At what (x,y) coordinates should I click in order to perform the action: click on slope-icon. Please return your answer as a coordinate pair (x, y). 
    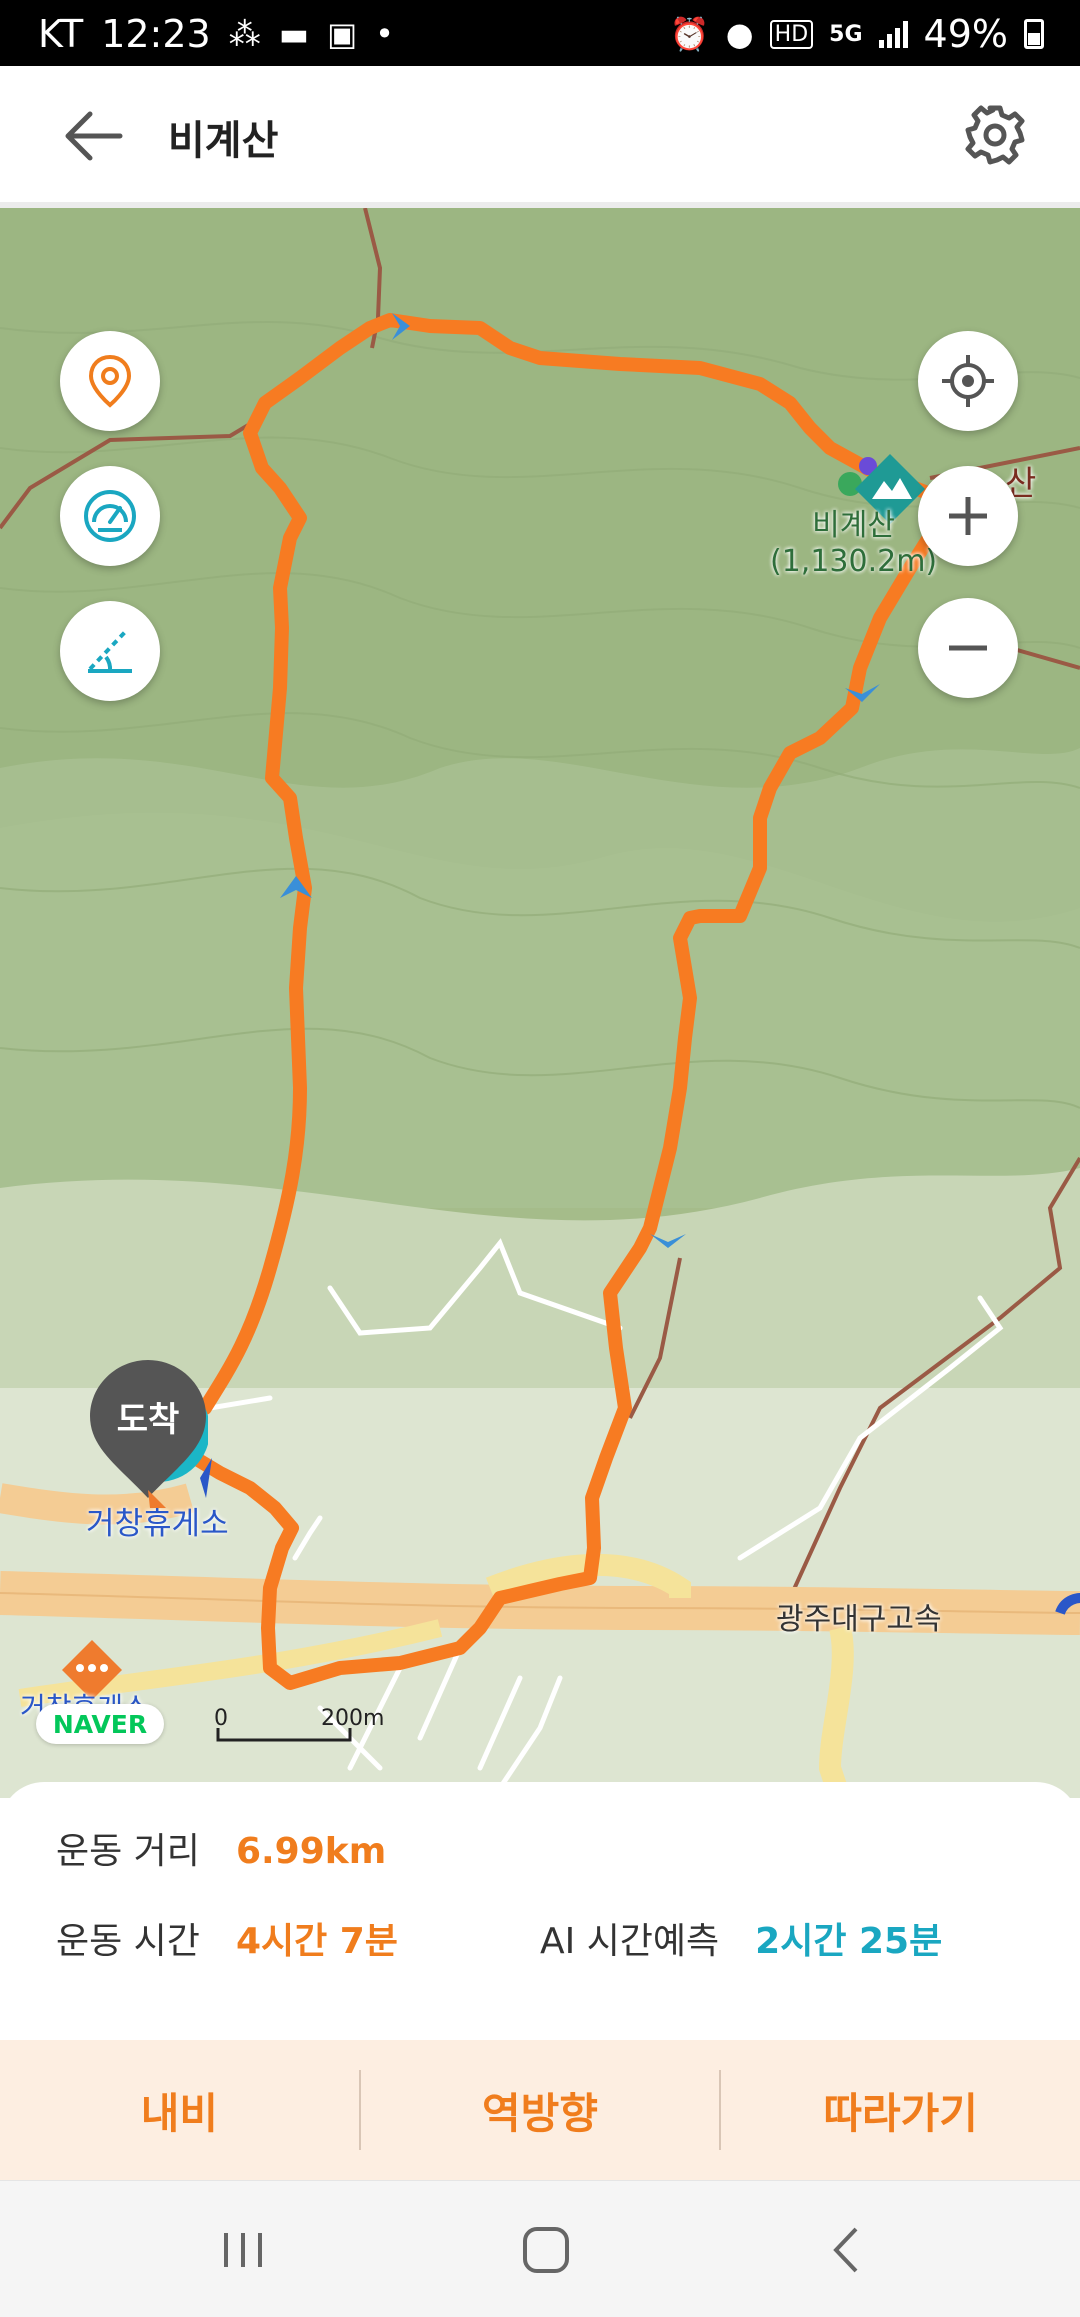
    Looking at the image, I should click on (110, 651).